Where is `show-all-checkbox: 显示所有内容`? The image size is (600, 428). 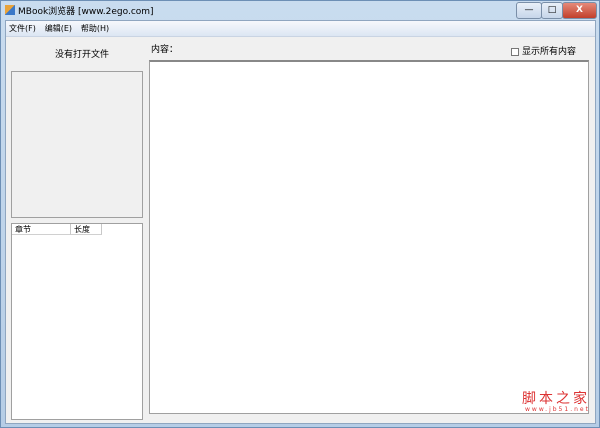
show-all-checkbox: 显示所有内容 is located at coordinates (543, 50).